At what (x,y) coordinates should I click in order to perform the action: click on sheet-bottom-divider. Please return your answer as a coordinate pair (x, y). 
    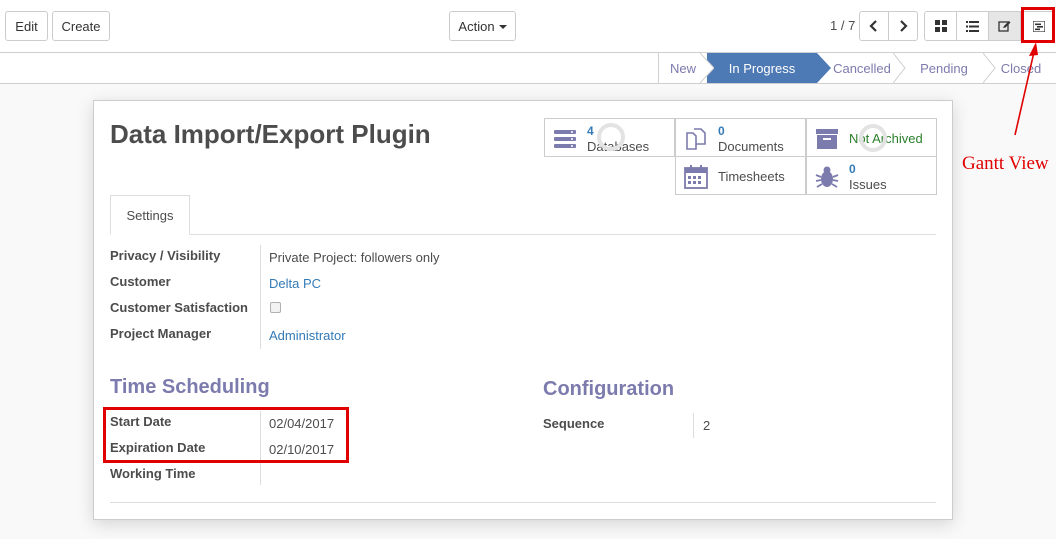
    Looking at the image, I should click on (523, 502).